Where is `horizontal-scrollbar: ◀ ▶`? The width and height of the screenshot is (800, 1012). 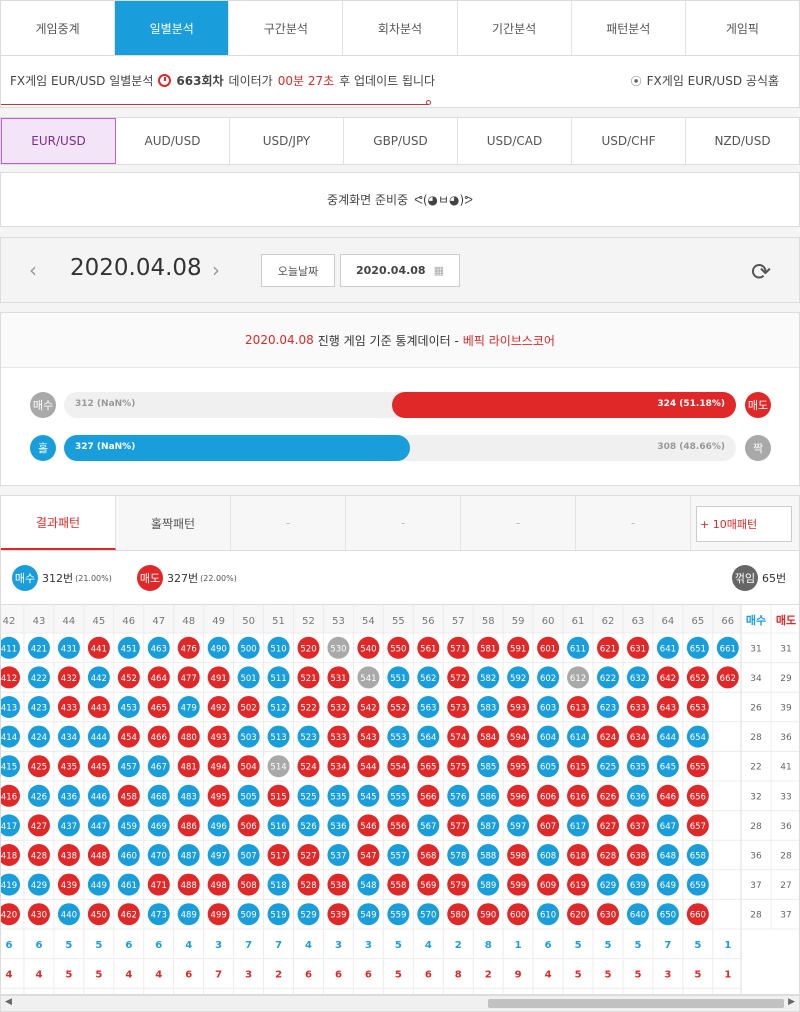
horizontal-scrollbar: ◀ ▶ is located at coordinates (400, 1003).